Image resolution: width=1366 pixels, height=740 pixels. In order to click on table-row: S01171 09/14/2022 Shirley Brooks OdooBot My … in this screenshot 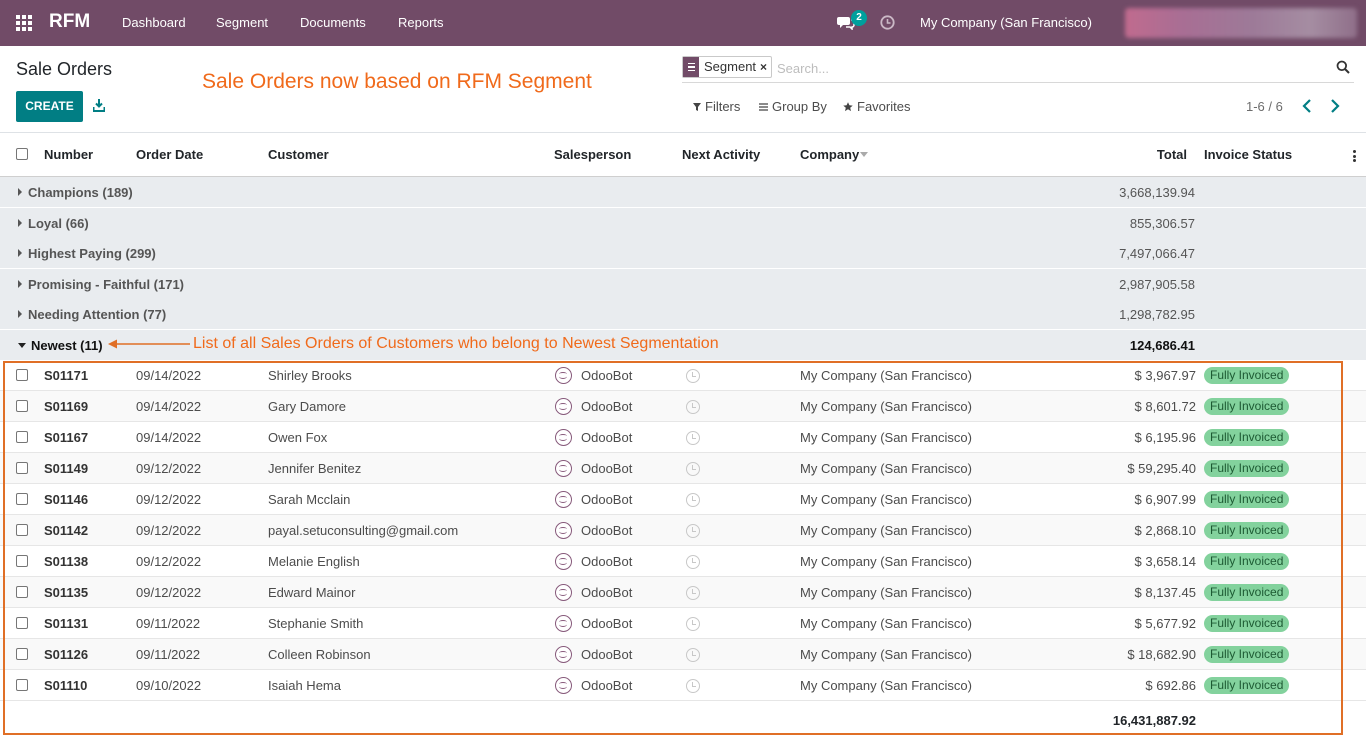, I will do `click(683, 375)`.